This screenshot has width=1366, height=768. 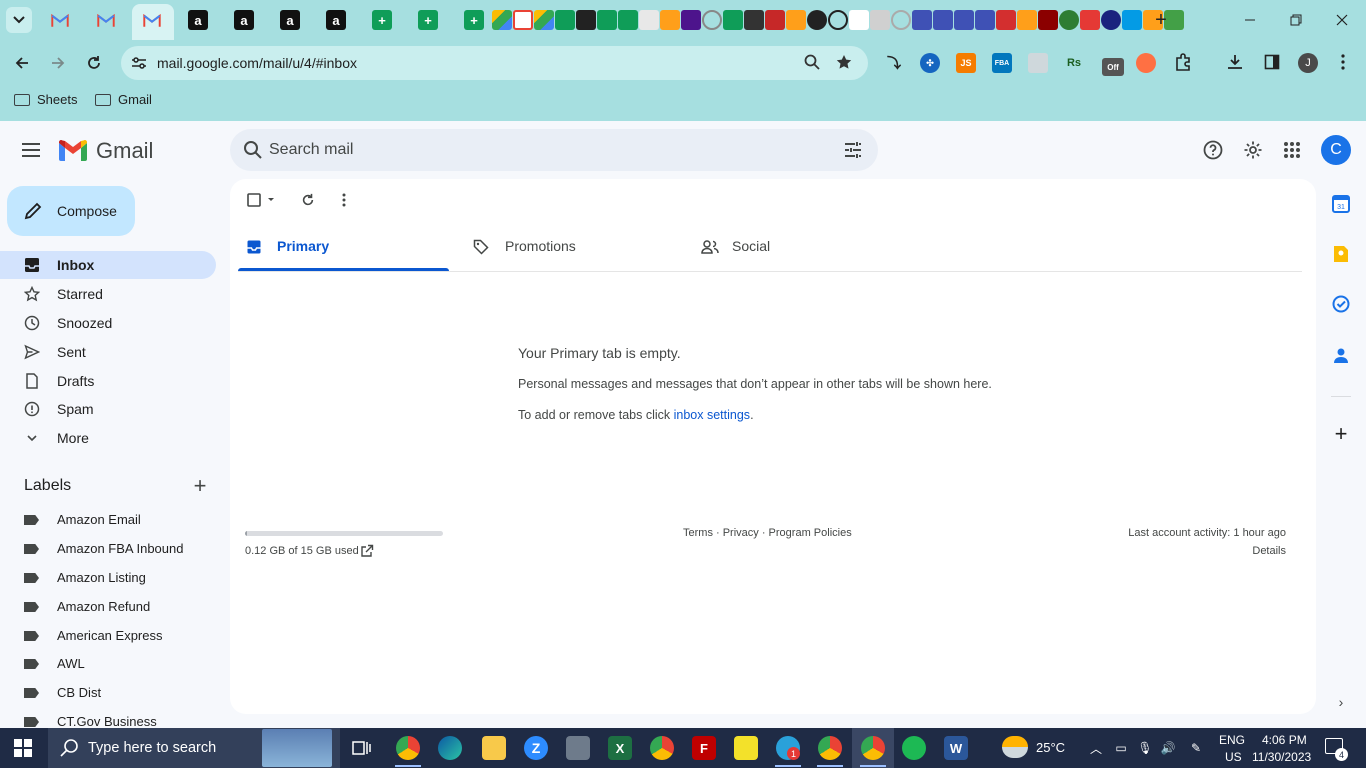 I want to click on s-favicon-icon, so click(x=880, y=20).